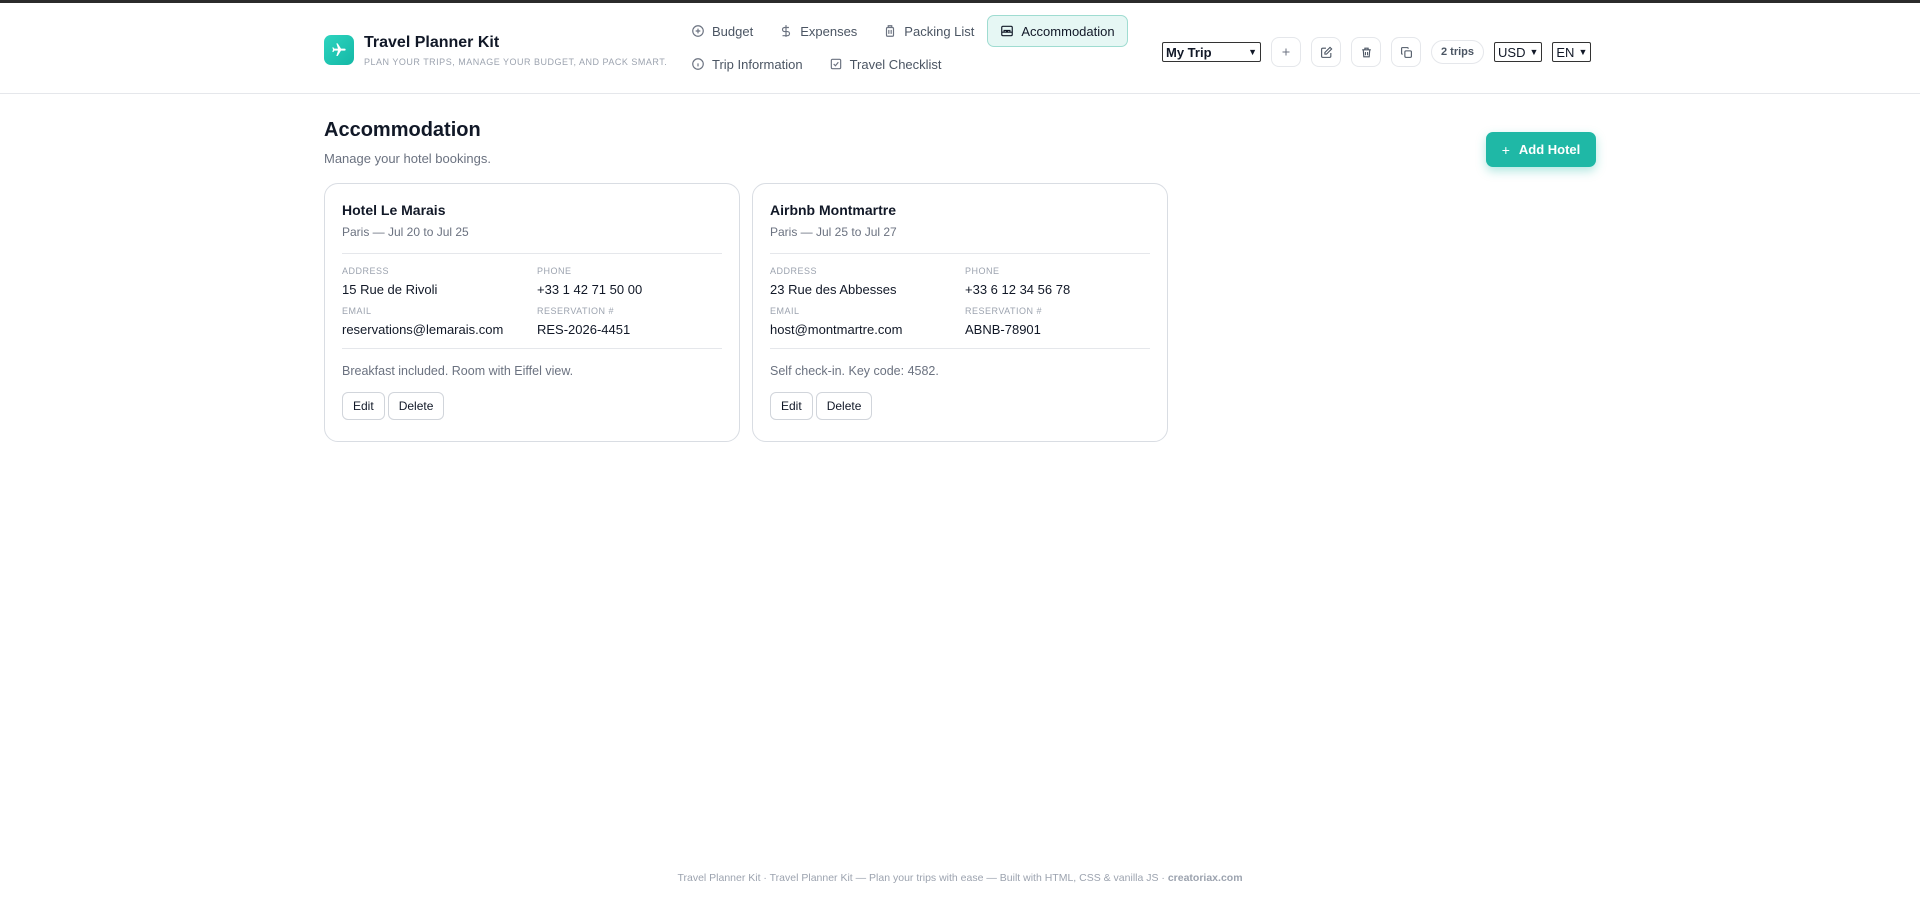 The height and width of the screenshot is (913, 1920). Describe the element at coordinates (584, 329) in the screenshot. I see `hotel-reservation: RES-2026-4451` at that location.